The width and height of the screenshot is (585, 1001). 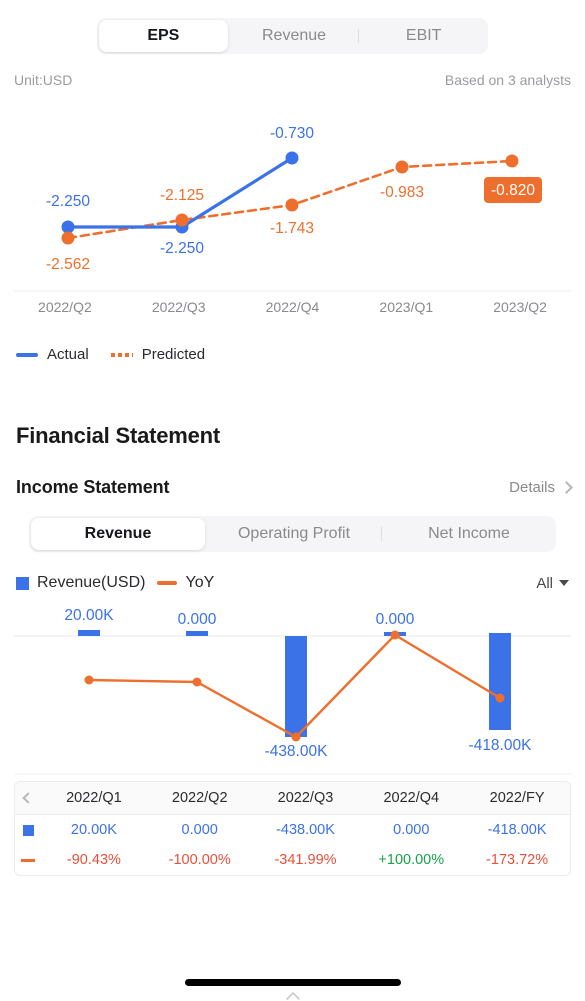 What do you see at coordinates (292, 341) in the screenshot?
I see `eps-legend: Actual Predicted` at bounding box center [292, 341].